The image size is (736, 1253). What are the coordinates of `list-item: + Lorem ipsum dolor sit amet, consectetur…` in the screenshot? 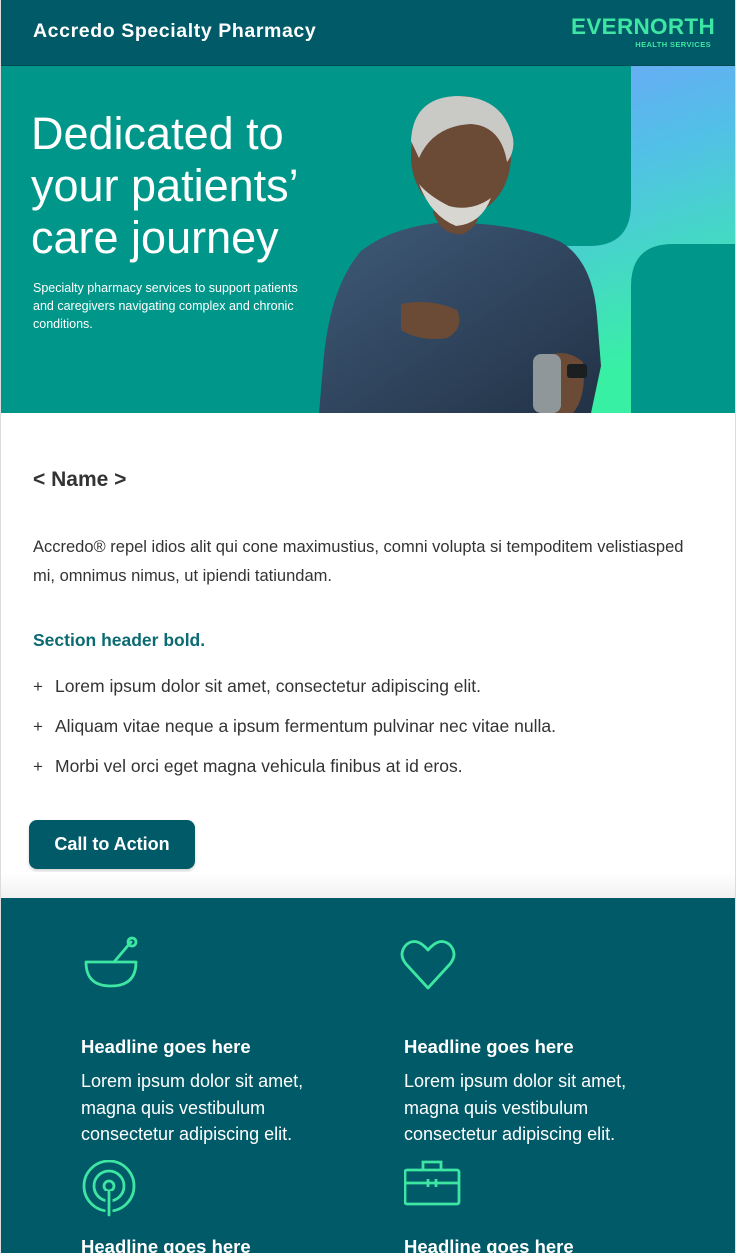 It's located at (294, 696).